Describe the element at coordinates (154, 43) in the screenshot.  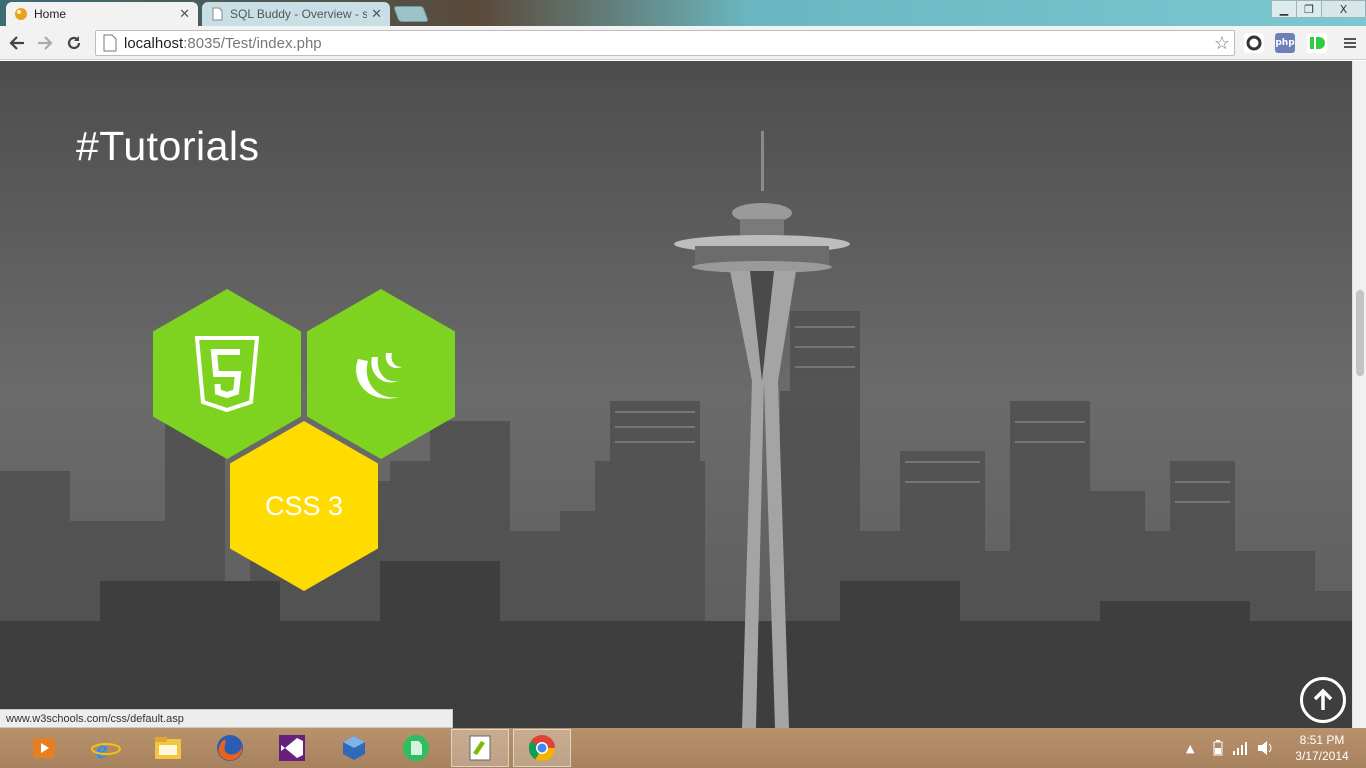
I see `url-host: localhost` at that location.